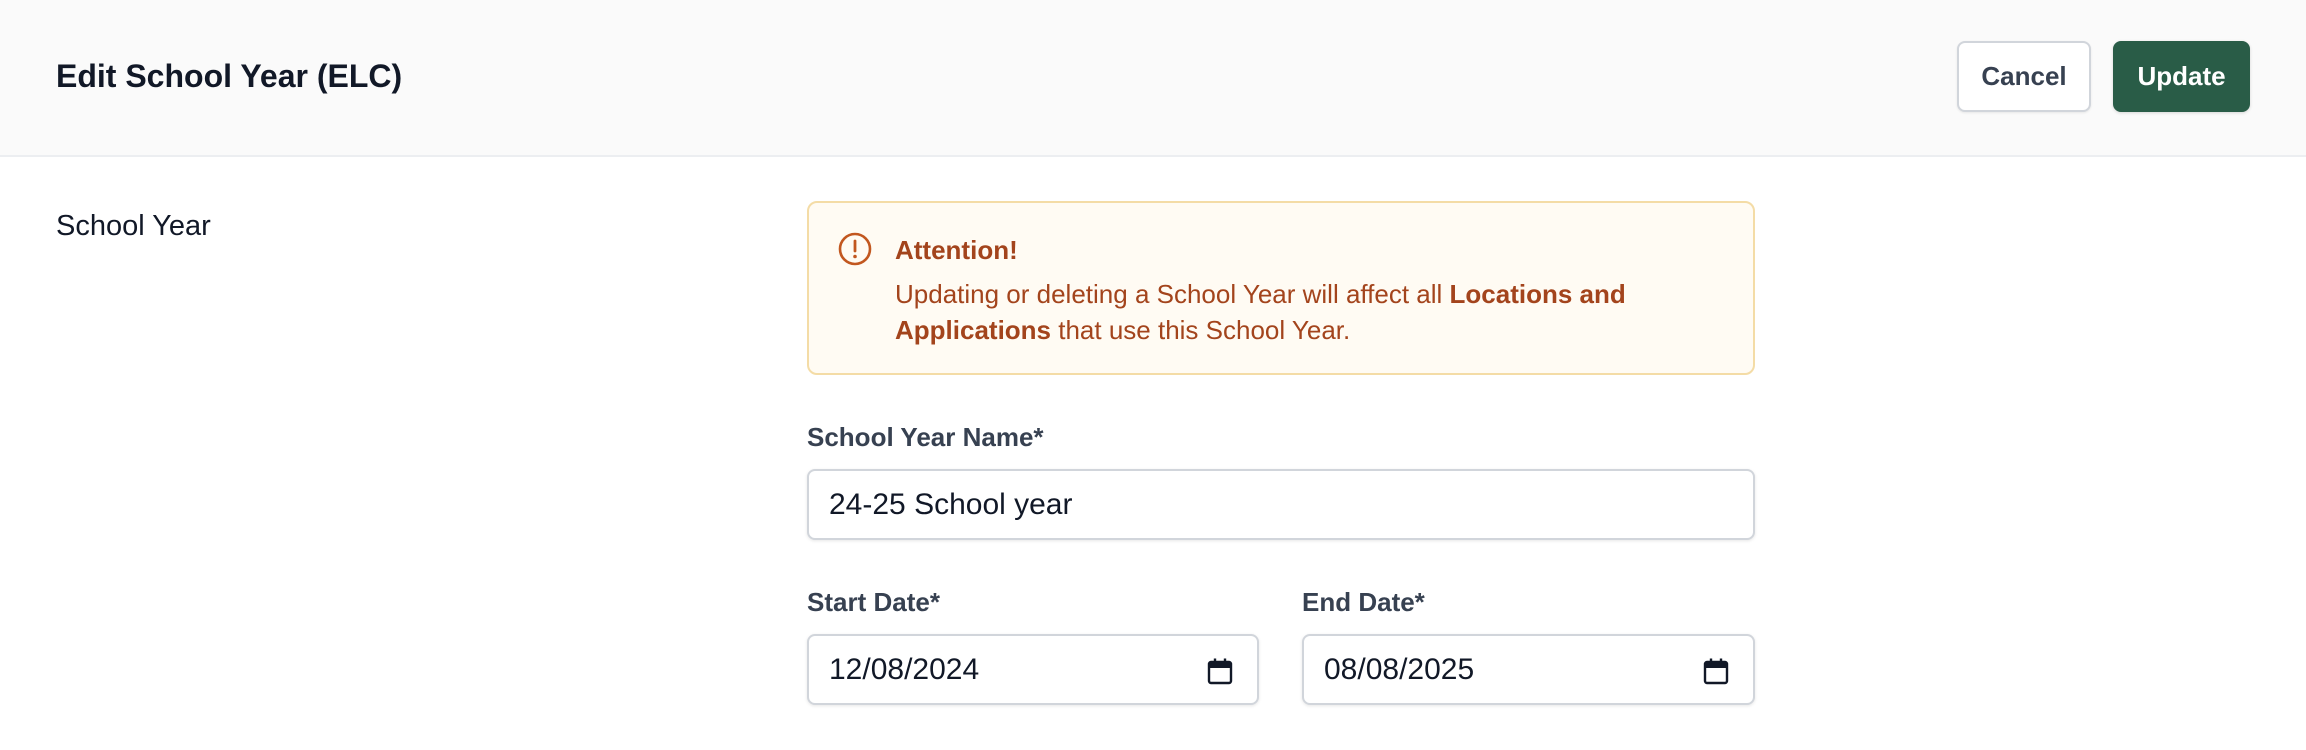 This screenshot has height=750, width=2306. I want to click on update-button: Update, so click(2181, 76).